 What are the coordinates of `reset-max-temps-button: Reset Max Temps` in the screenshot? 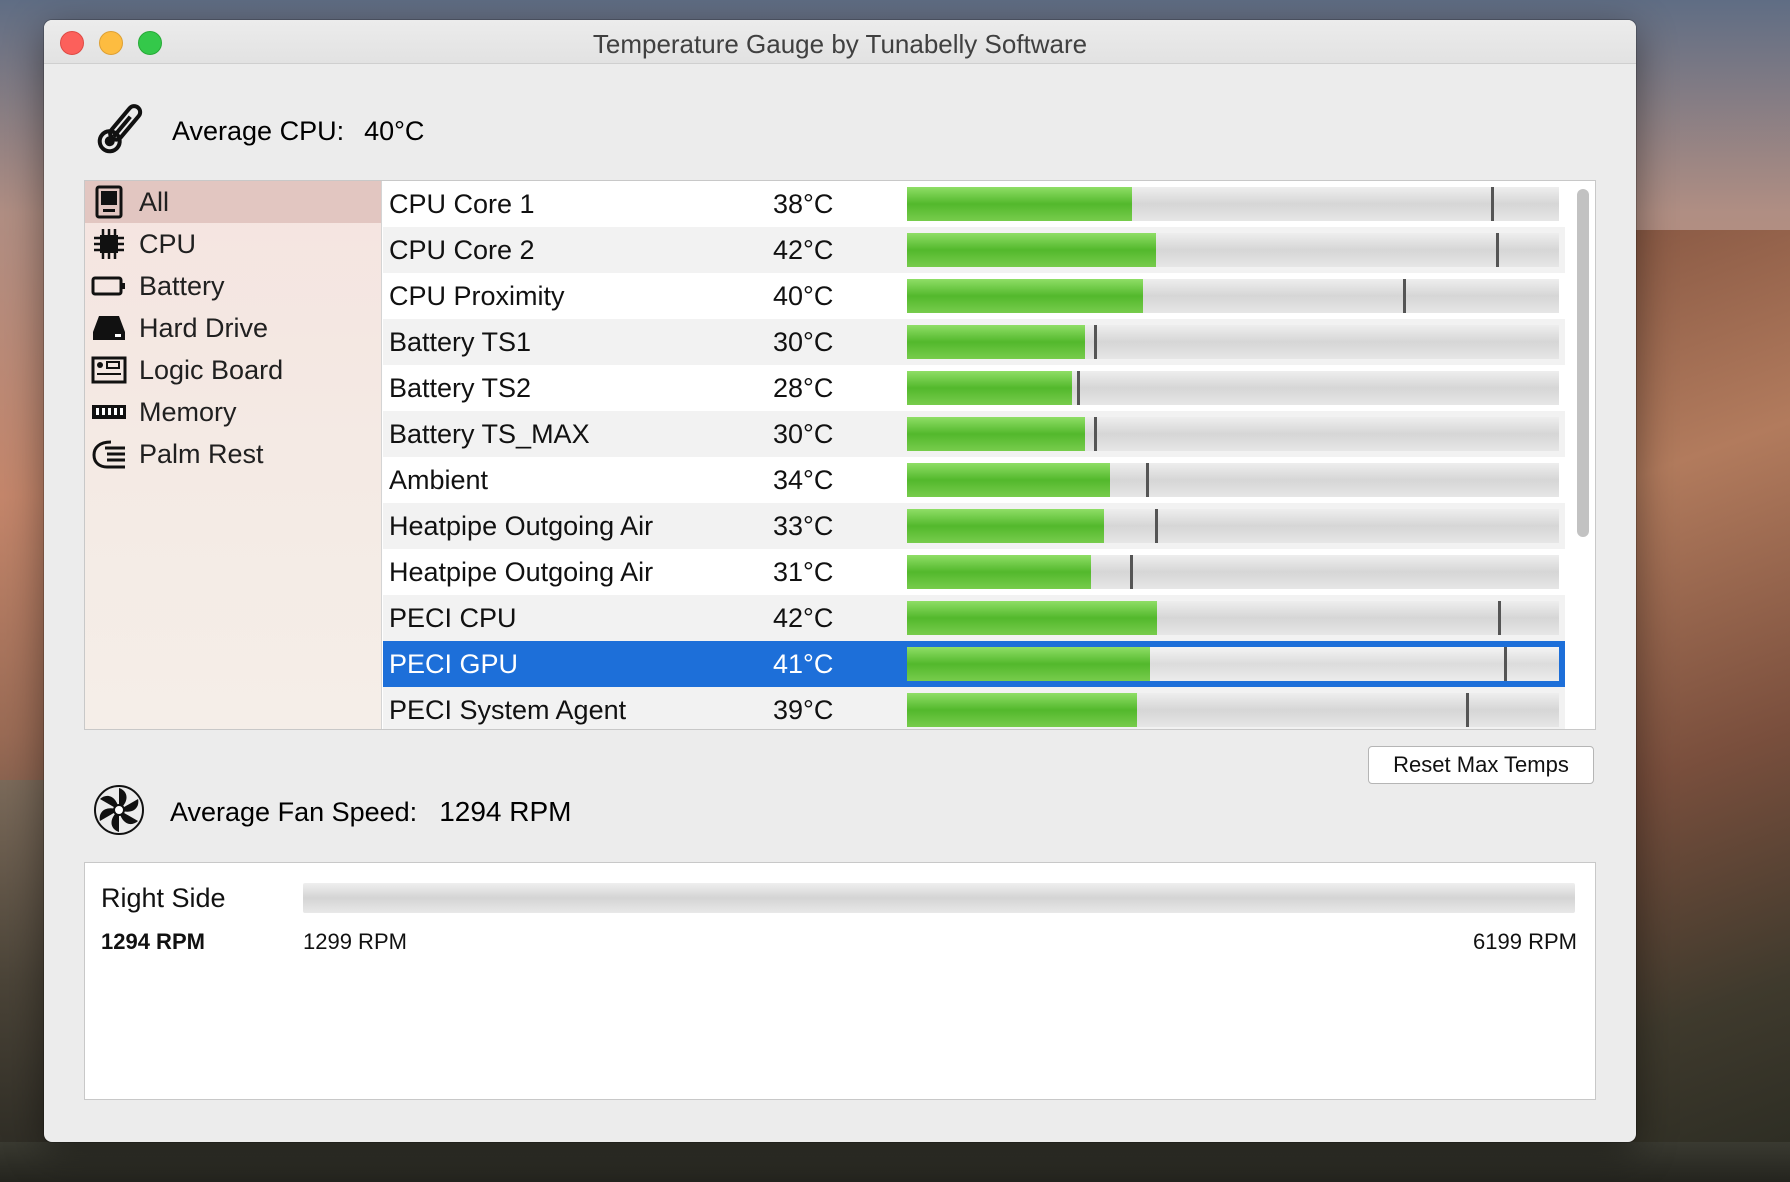 It's located at (1481, 765).